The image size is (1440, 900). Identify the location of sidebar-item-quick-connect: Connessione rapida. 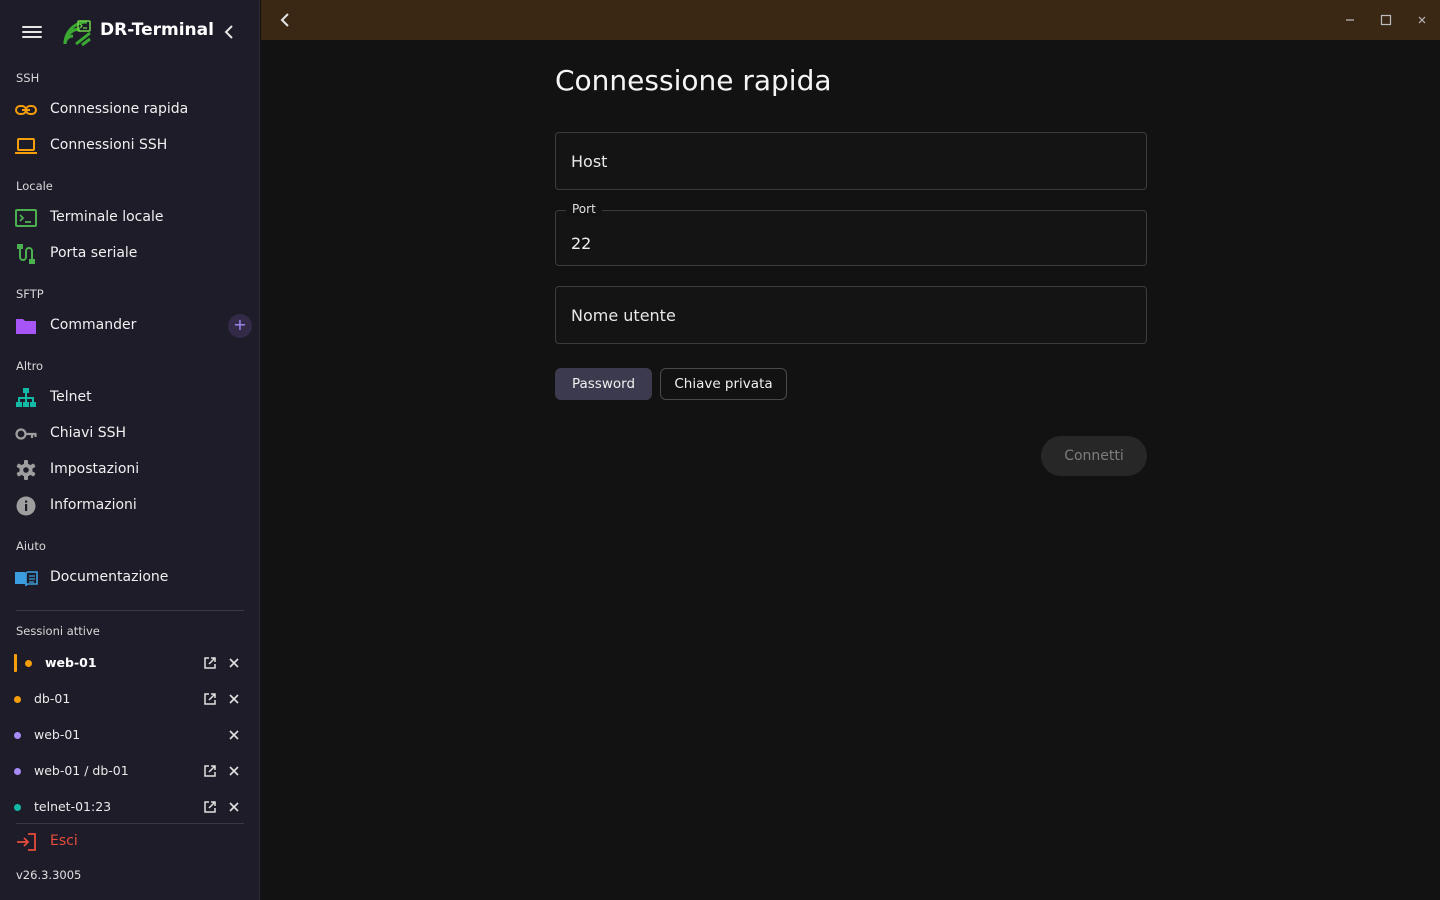
(130, 110).